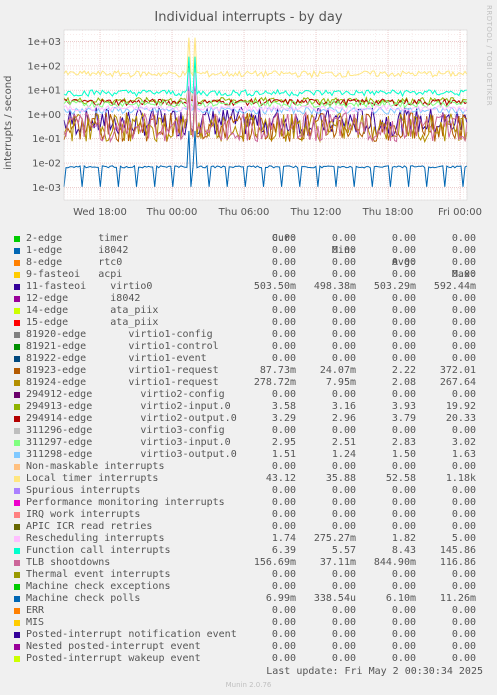 The image size is (497, 695). What do you see at coordinates (460, 406) in the screenshot?
I see `legend-max-value: 19.92` at bounding box center [460, 406].